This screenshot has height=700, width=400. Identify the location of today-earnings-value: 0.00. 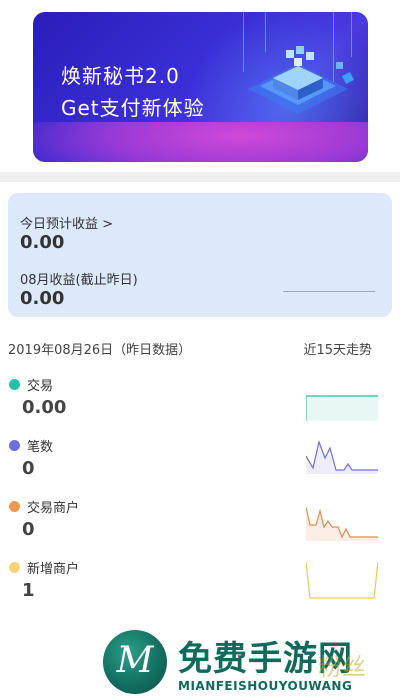
(42, 242).